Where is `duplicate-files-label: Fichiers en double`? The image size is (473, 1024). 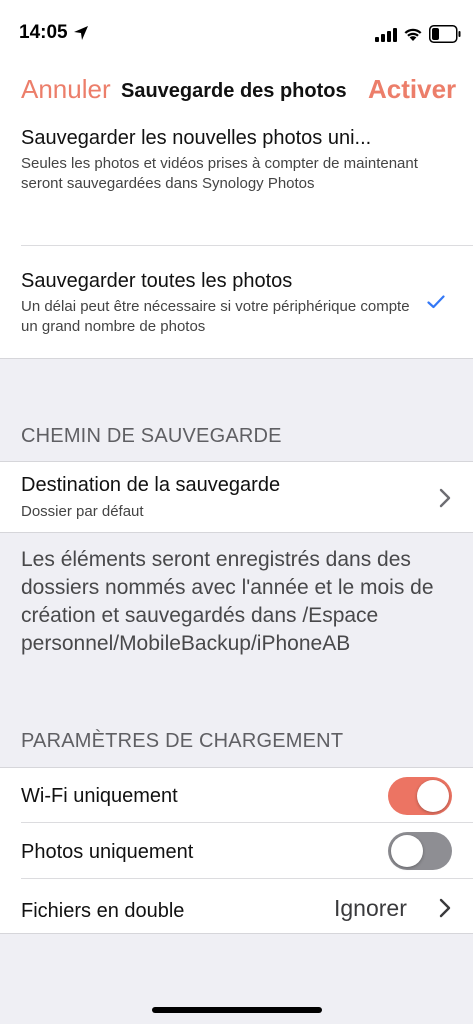 duplicate-files-label: Fichiers en double is located at coordinates (103, 911).